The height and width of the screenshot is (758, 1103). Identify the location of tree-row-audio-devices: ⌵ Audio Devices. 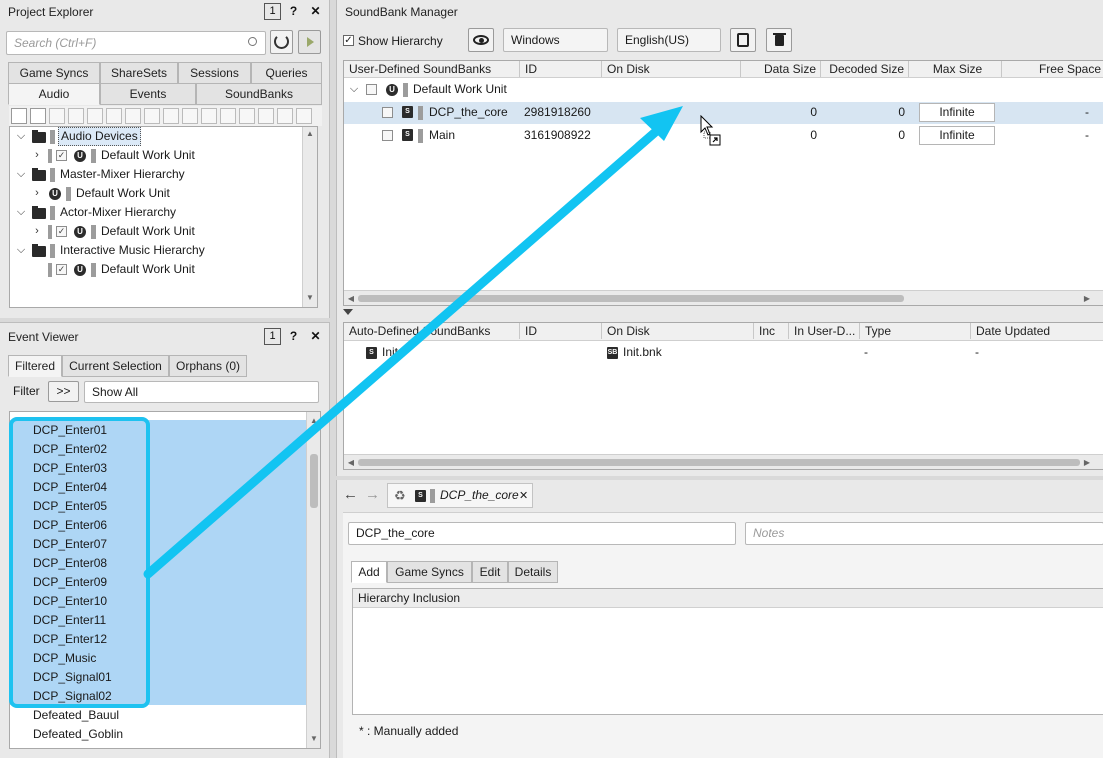
(160, 136).